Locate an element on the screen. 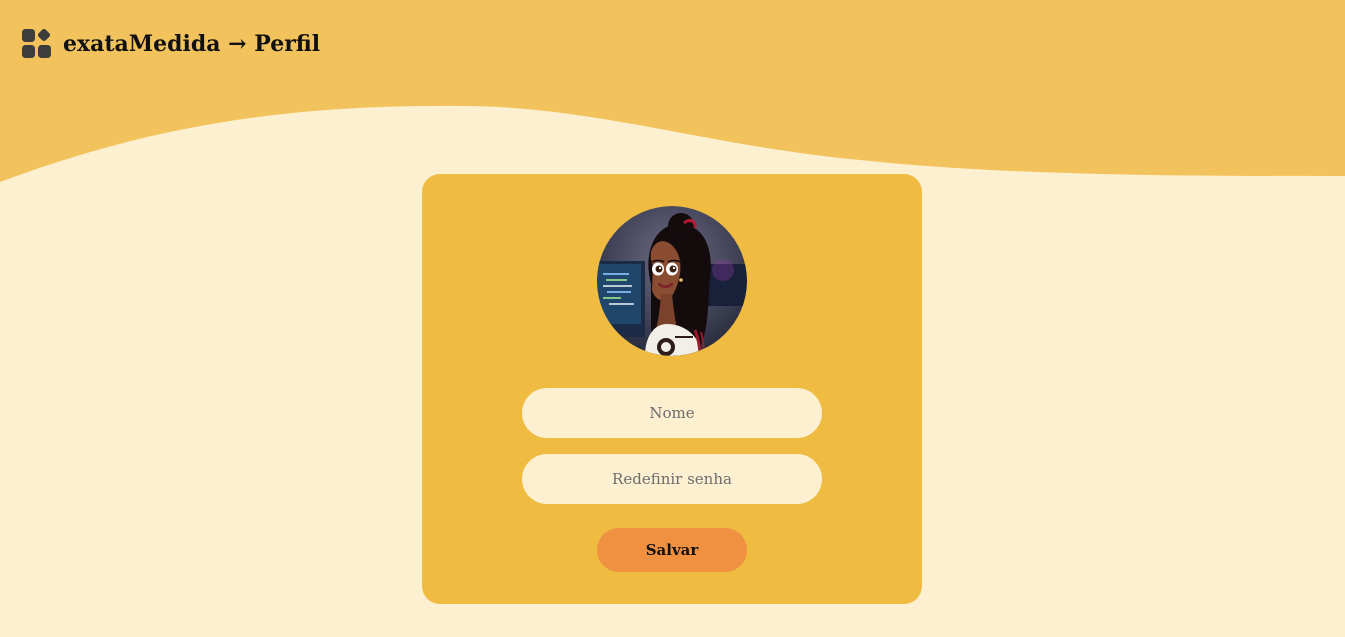 The width and height of the screenshot is (1345, 637). reset-password-input is located at coordinates (672, 479).